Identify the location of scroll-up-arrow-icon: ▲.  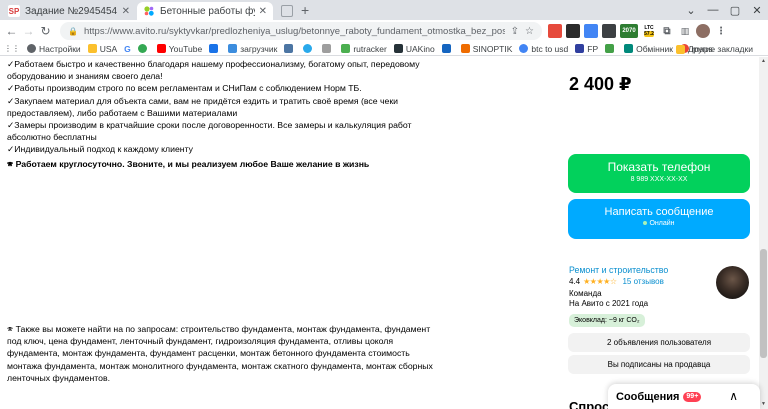
(763, 61).